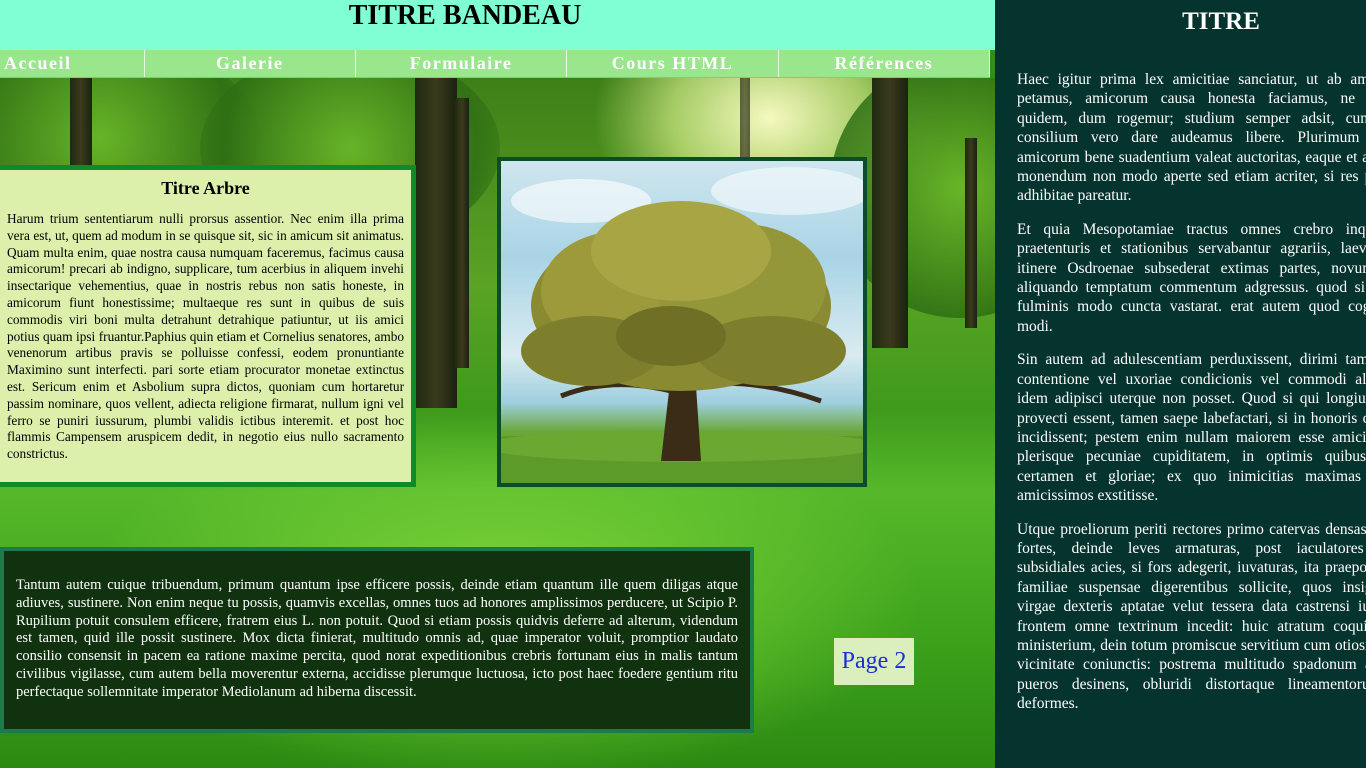  I want to click on page-2-link: Page 2, so click(874, 661).